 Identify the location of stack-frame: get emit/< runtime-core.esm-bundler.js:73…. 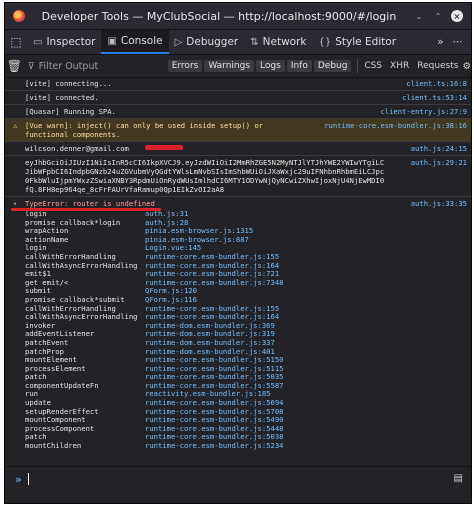
(248, 283).